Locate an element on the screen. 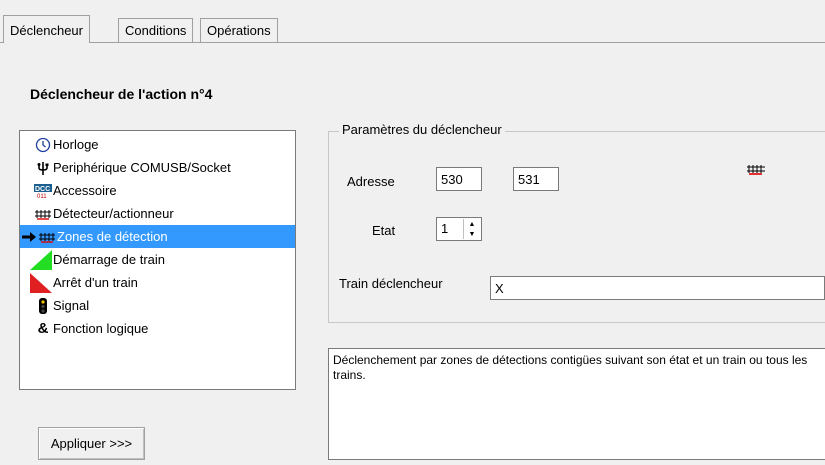  list-item-fonction-logique: & Fonction logique is located at coordinates (157, 328).